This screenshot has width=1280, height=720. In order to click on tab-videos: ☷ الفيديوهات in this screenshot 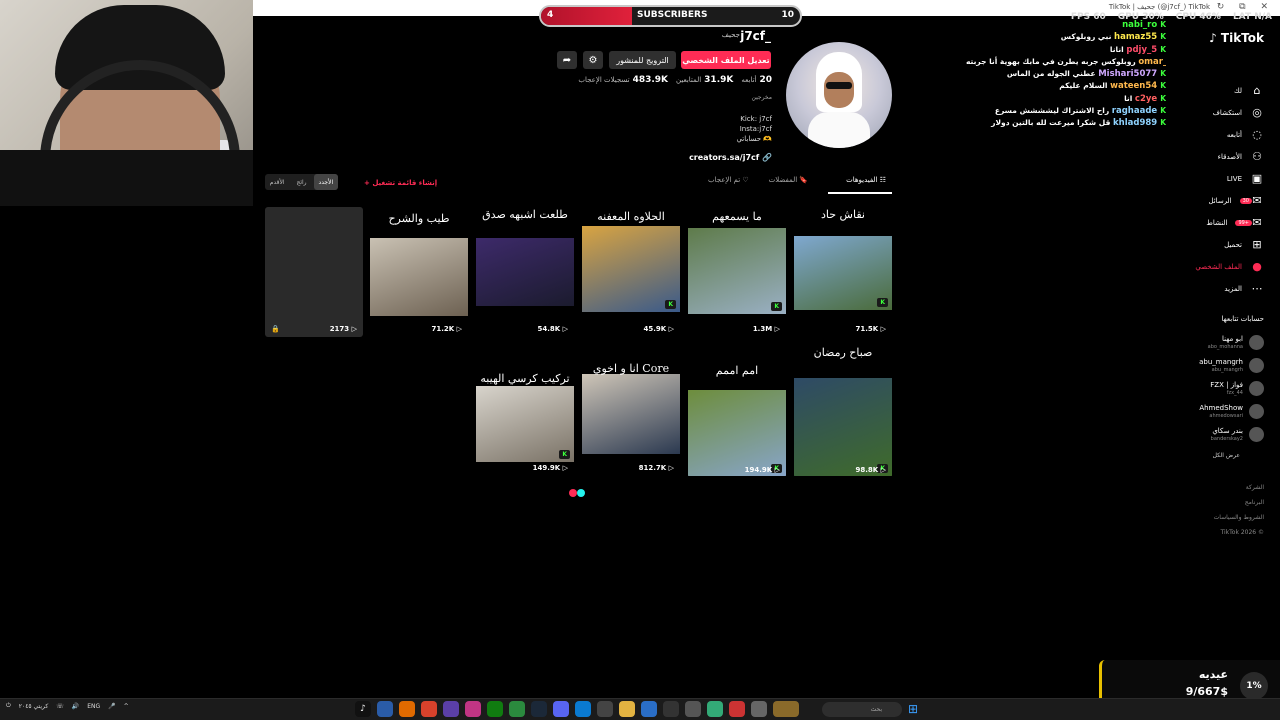, I will do `click(860, 185)`.